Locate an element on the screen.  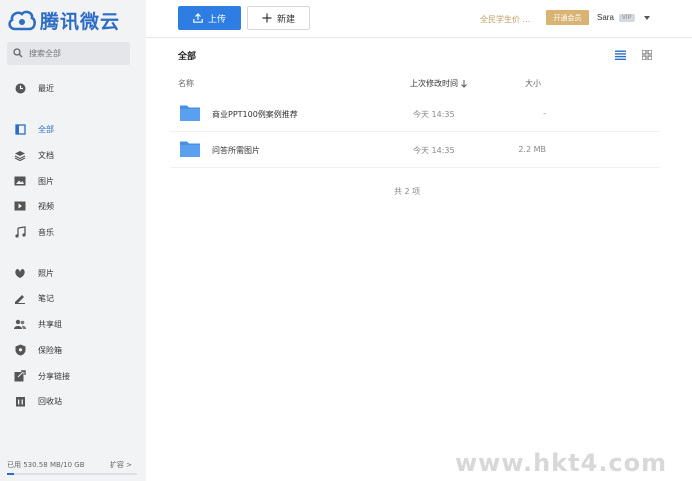
storage-progress-fill is located at coordinates (10, 474).